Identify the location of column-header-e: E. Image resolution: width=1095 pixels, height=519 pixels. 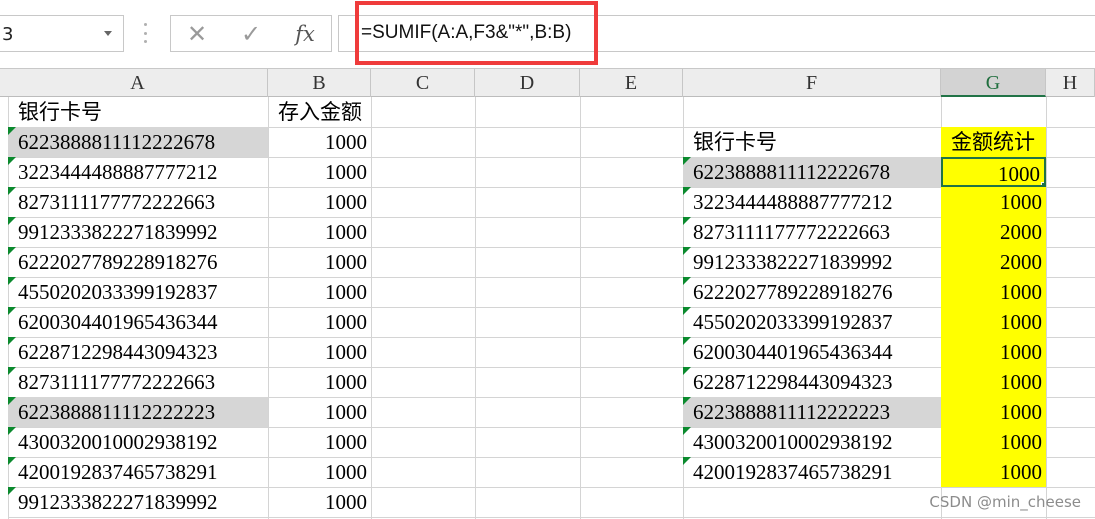
(631, 83).